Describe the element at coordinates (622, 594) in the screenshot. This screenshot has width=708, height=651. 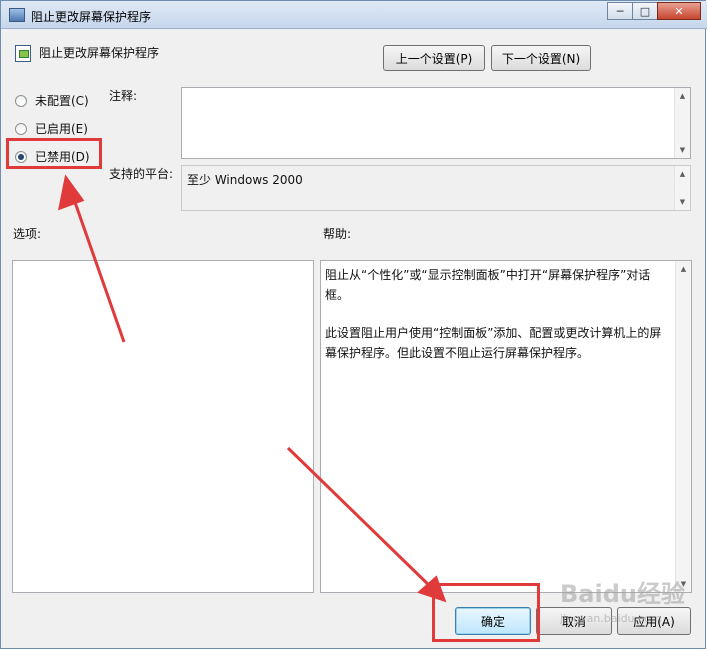
I see `watermark-logo: Baidu经验` at that location.